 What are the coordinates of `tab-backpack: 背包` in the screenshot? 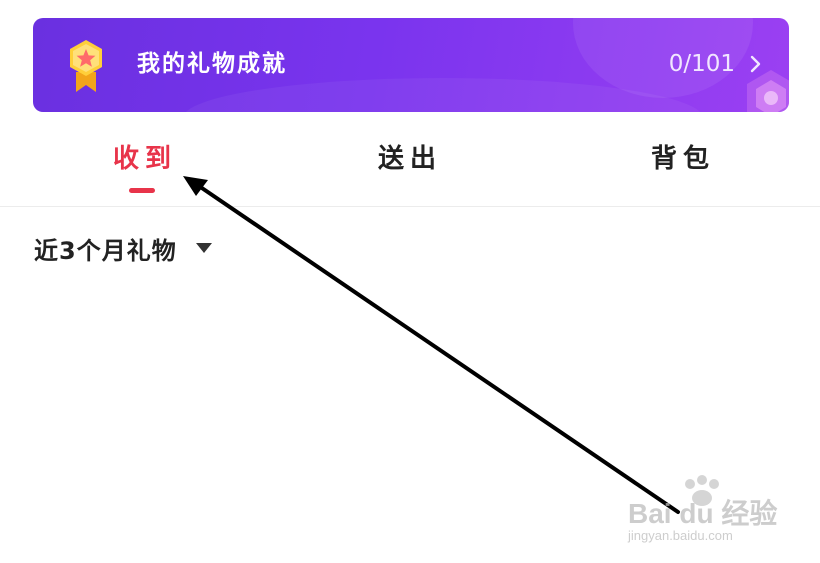 It's located at (683, 163).